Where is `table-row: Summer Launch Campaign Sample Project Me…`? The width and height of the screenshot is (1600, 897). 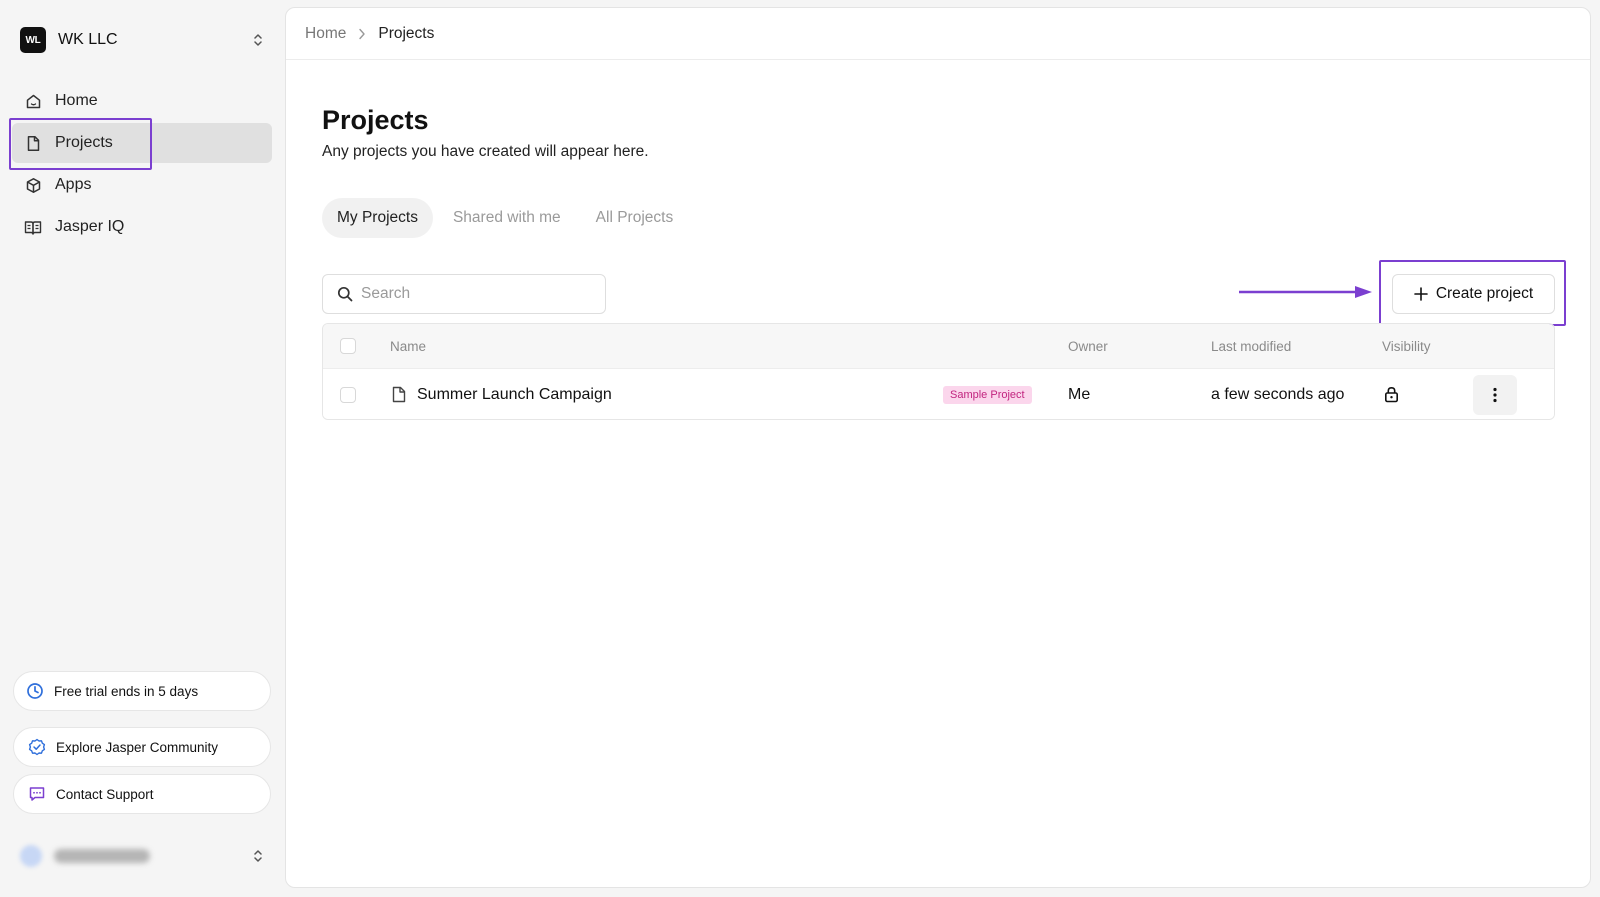
table-row: Summer Launch Campaign Sample Project Me… is located at coordinates (938, 393).